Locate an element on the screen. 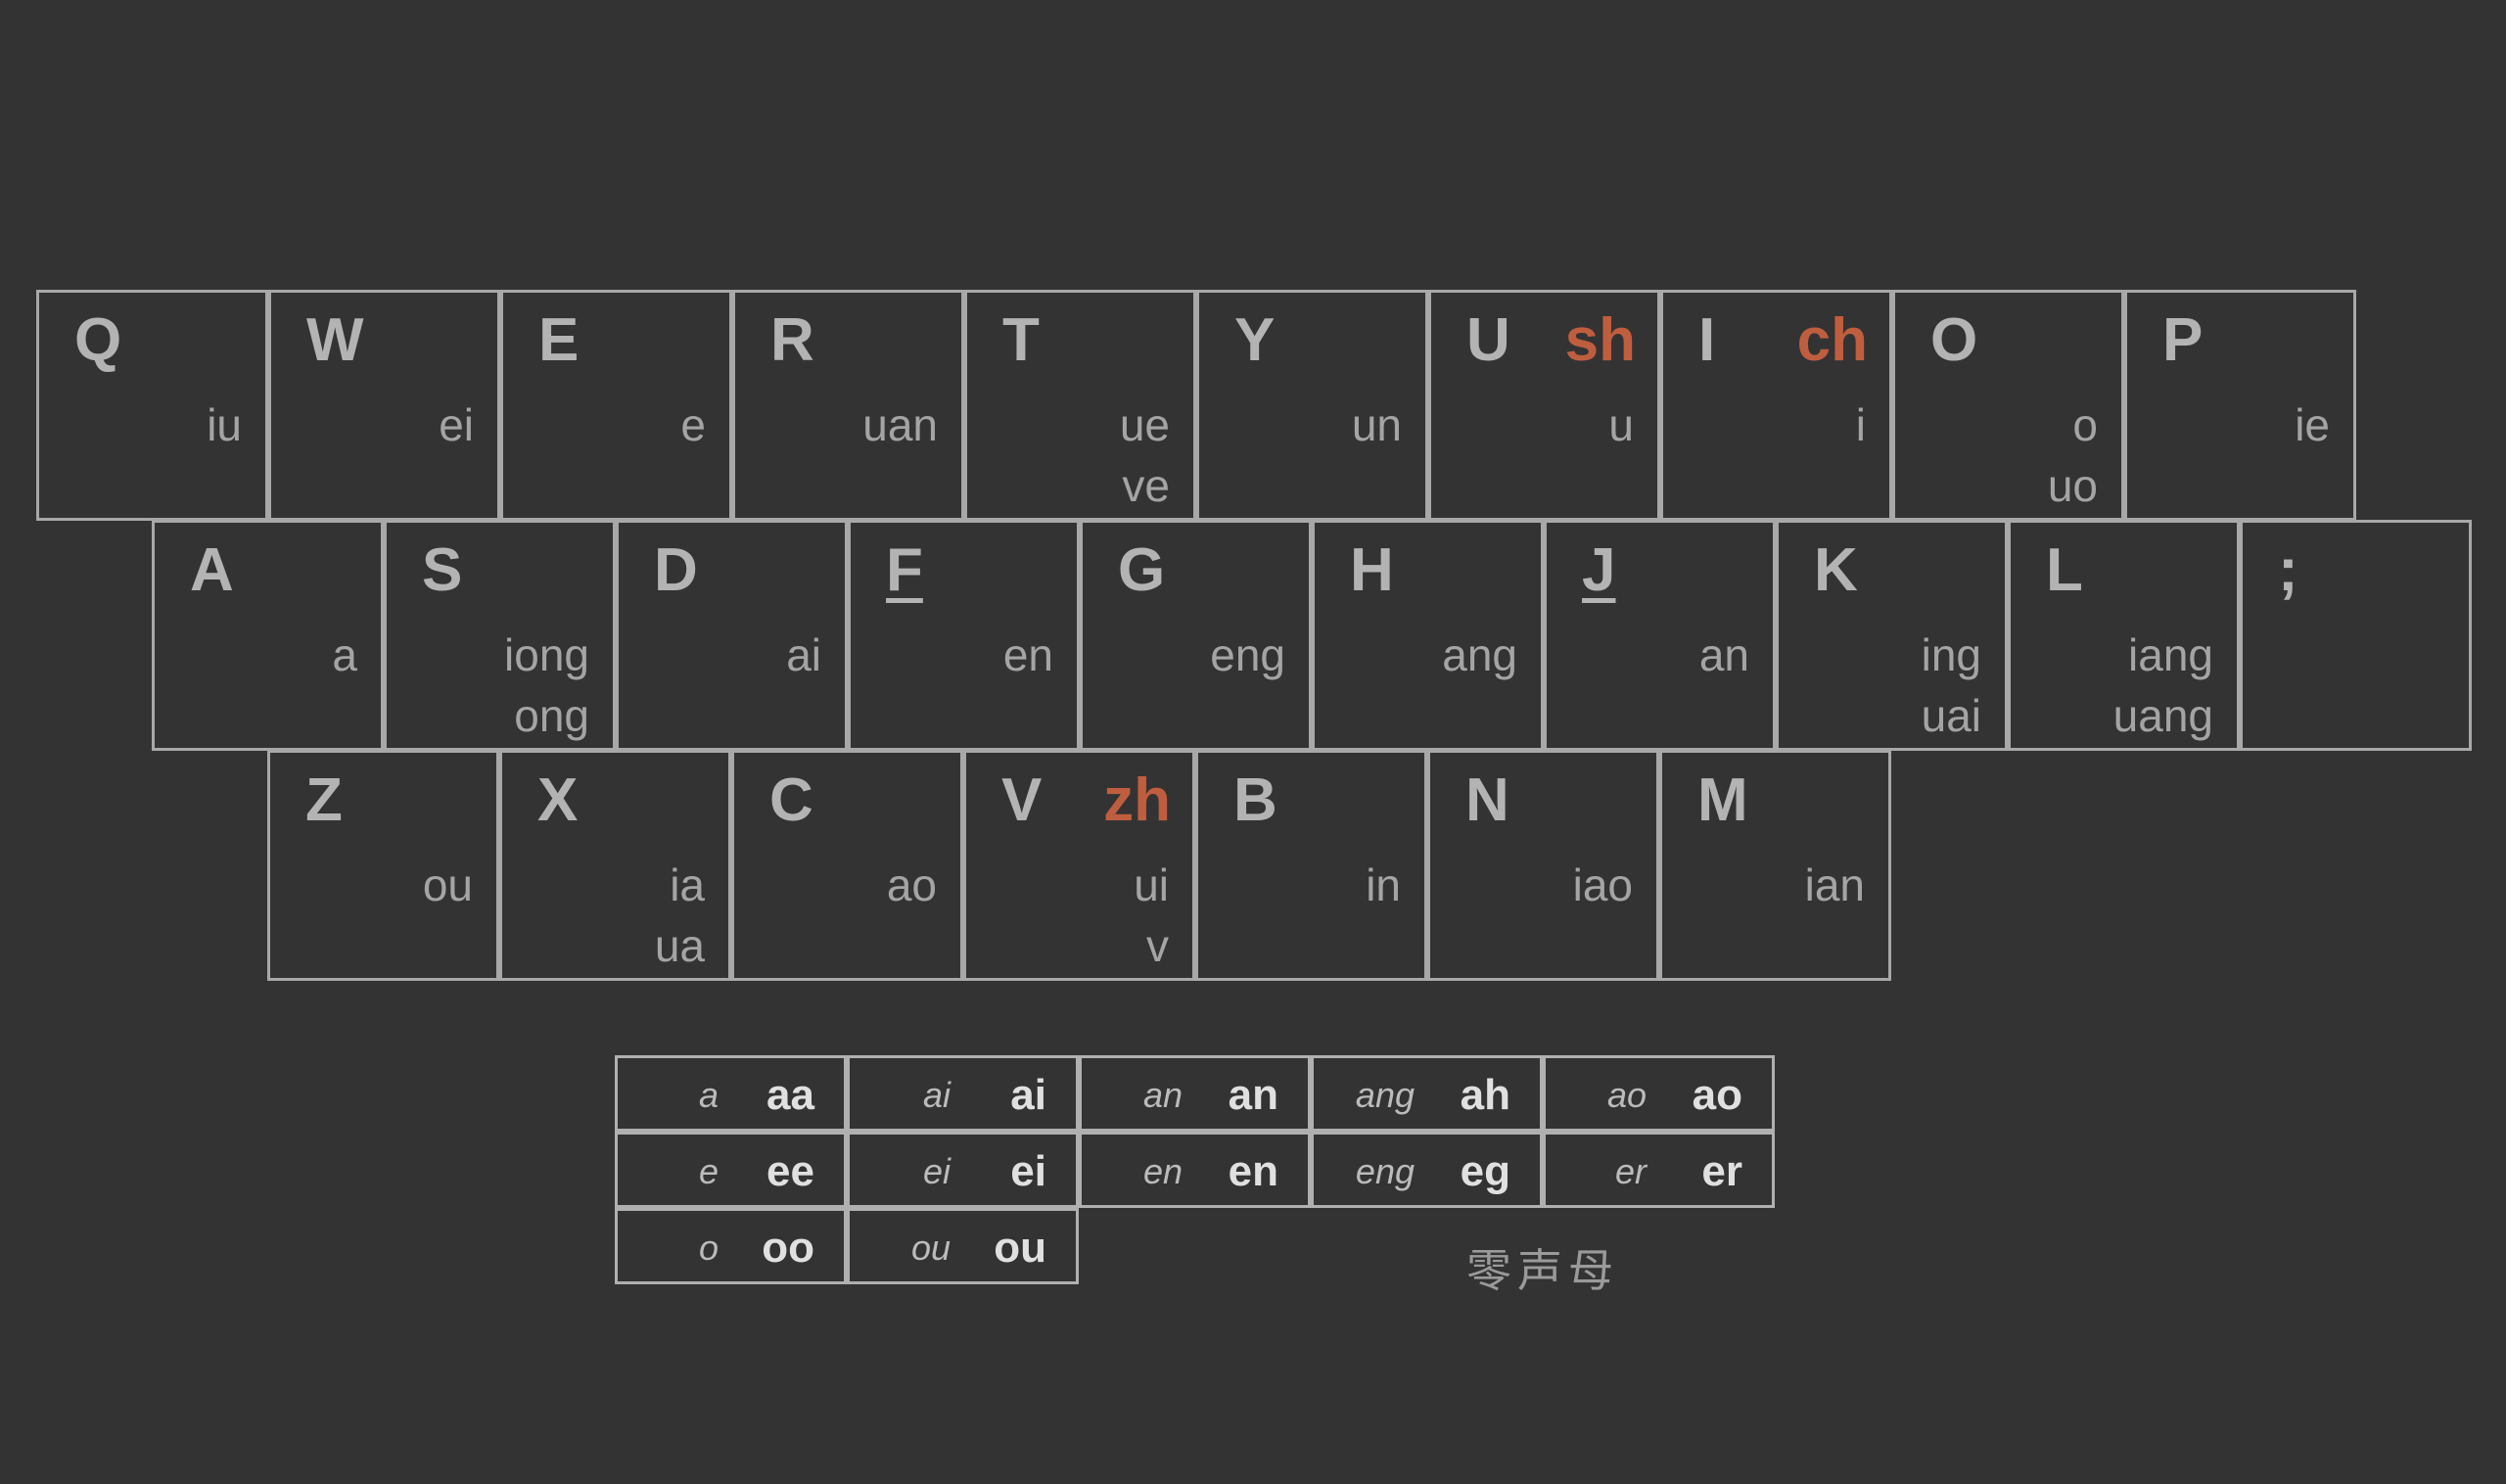 This screenshot has height=1484, width=2506. key-letter: Y is located at coordinates (1255, 340).